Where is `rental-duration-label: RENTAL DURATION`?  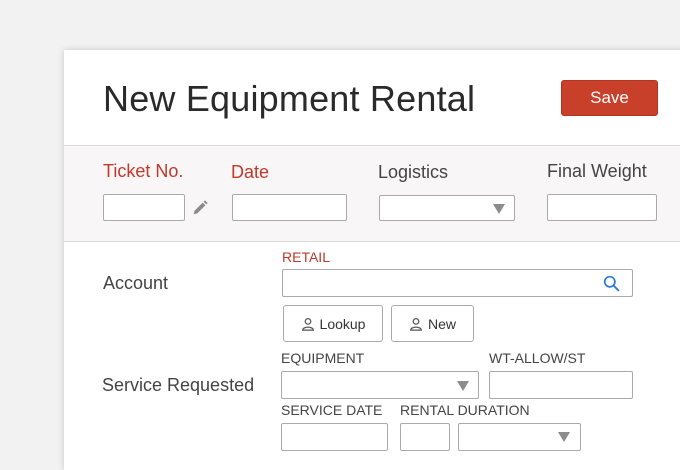 rental-duration-label: RENTAL DURATION is located at coordinates (465, 410).